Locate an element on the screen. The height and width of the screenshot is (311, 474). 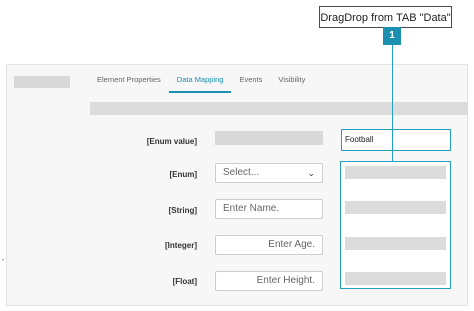
drop-slot-float is located at coordinates (395, 278).